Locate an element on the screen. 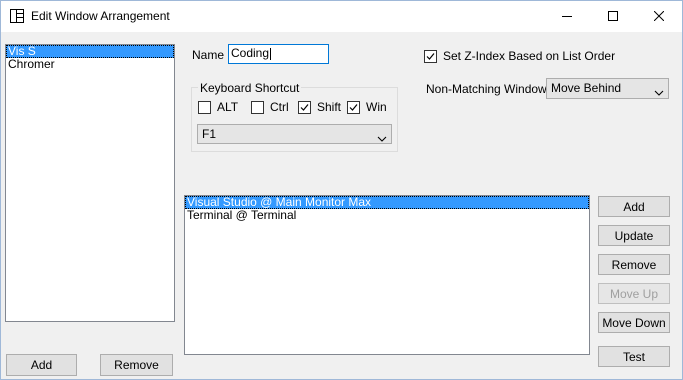  shift-checkbox: Shift is located at coordinates (319, 107).